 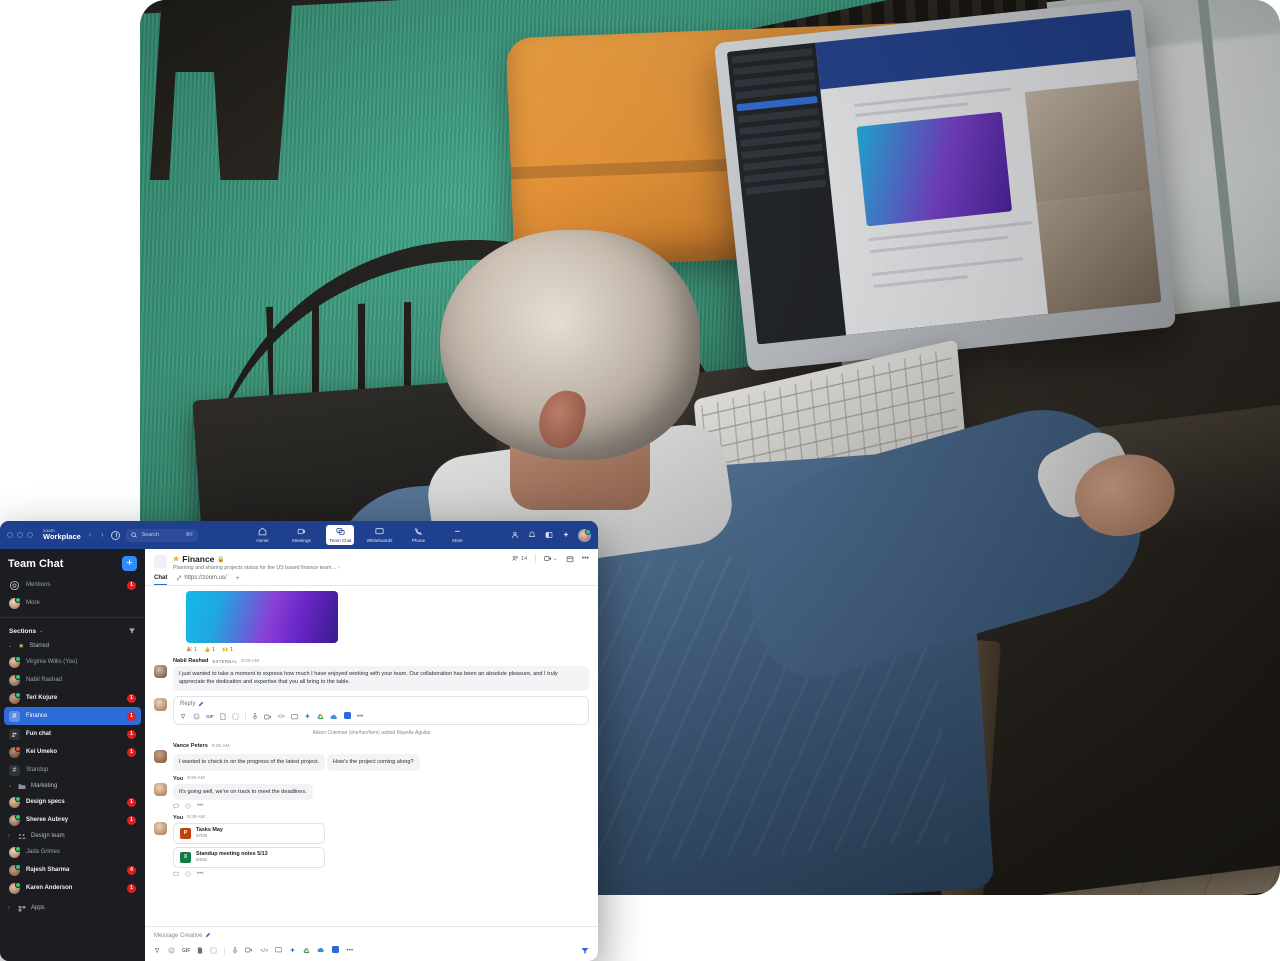 What do you see at coordinates (116, 535) in the screenshot?
I see `history-icon` at bounding box center [116, 535].